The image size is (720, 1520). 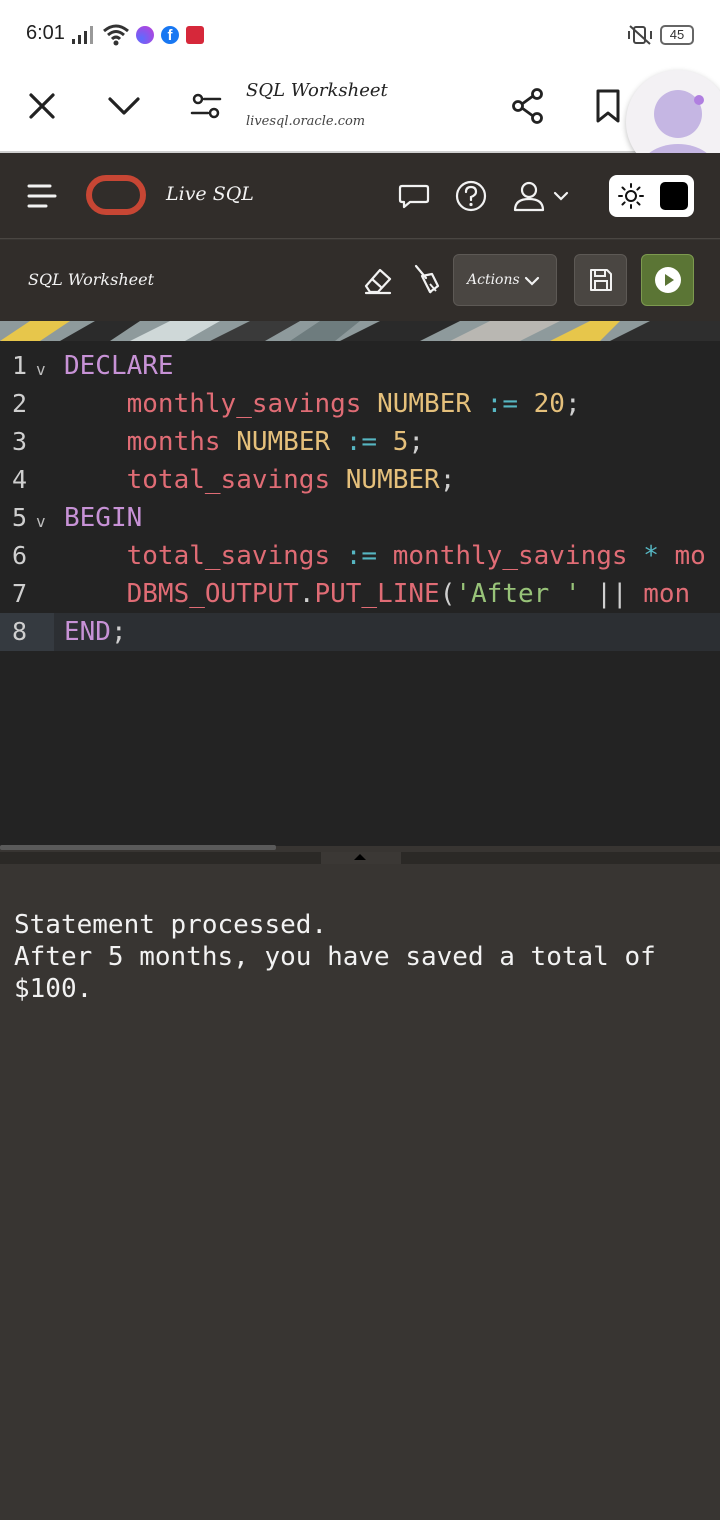 What do you see at coordinates (360, 366) in the screenshot?
I see `code-line: 1v DECLARE` at bounding box center [360, 366].